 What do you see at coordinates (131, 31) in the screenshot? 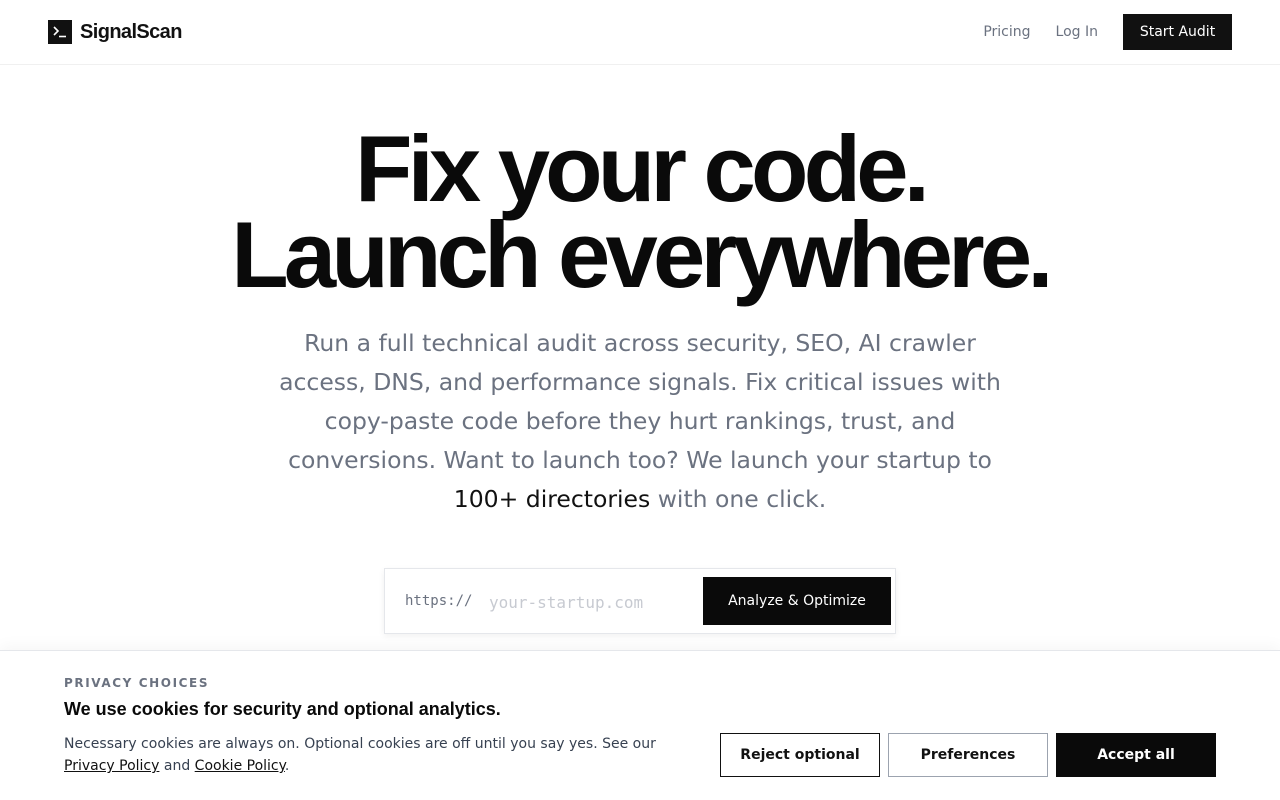
I see `brand-name: SignalScan` at bounding box center [131, 31].